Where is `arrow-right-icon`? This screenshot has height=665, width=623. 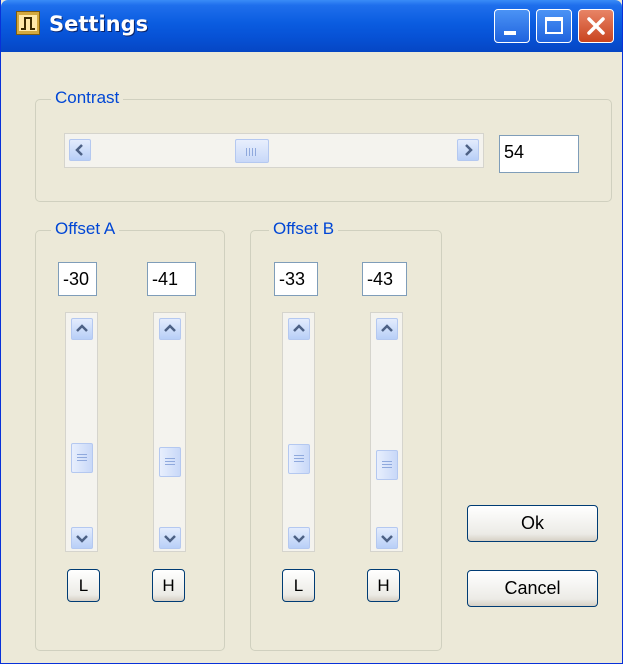 arrow-right-icon is located at coordinates (469, 150).